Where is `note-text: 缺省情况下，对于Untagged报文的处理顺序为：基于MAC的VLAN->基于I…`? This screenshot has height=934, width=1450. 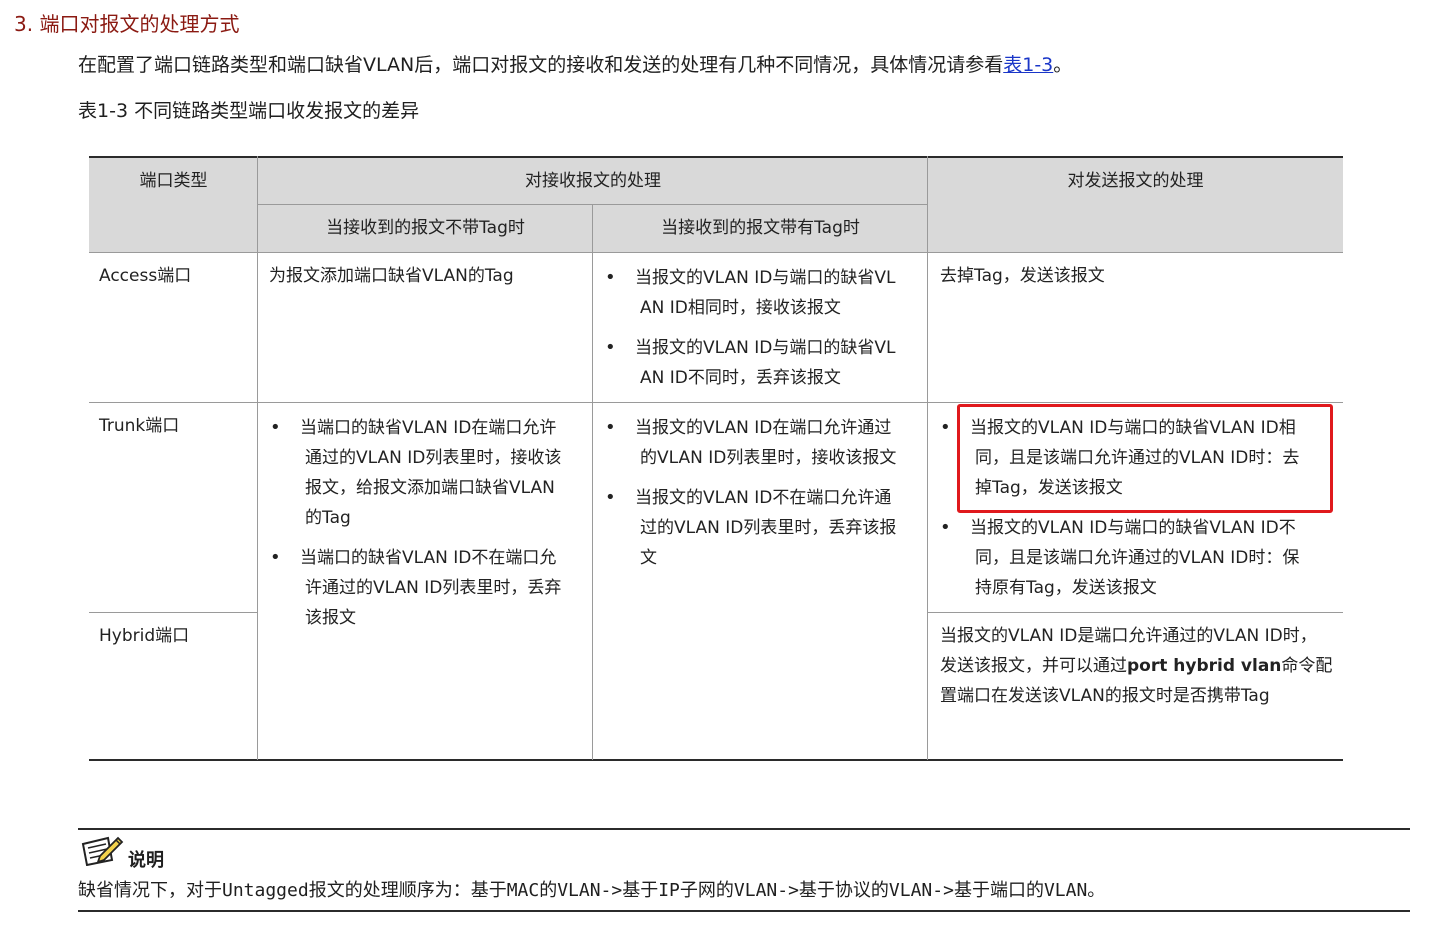
note-text: 缺省情况下，对于Untagged报文的处理顺序为：基于MAC的VLAN->基于I… is located at coordinates (592, 890).